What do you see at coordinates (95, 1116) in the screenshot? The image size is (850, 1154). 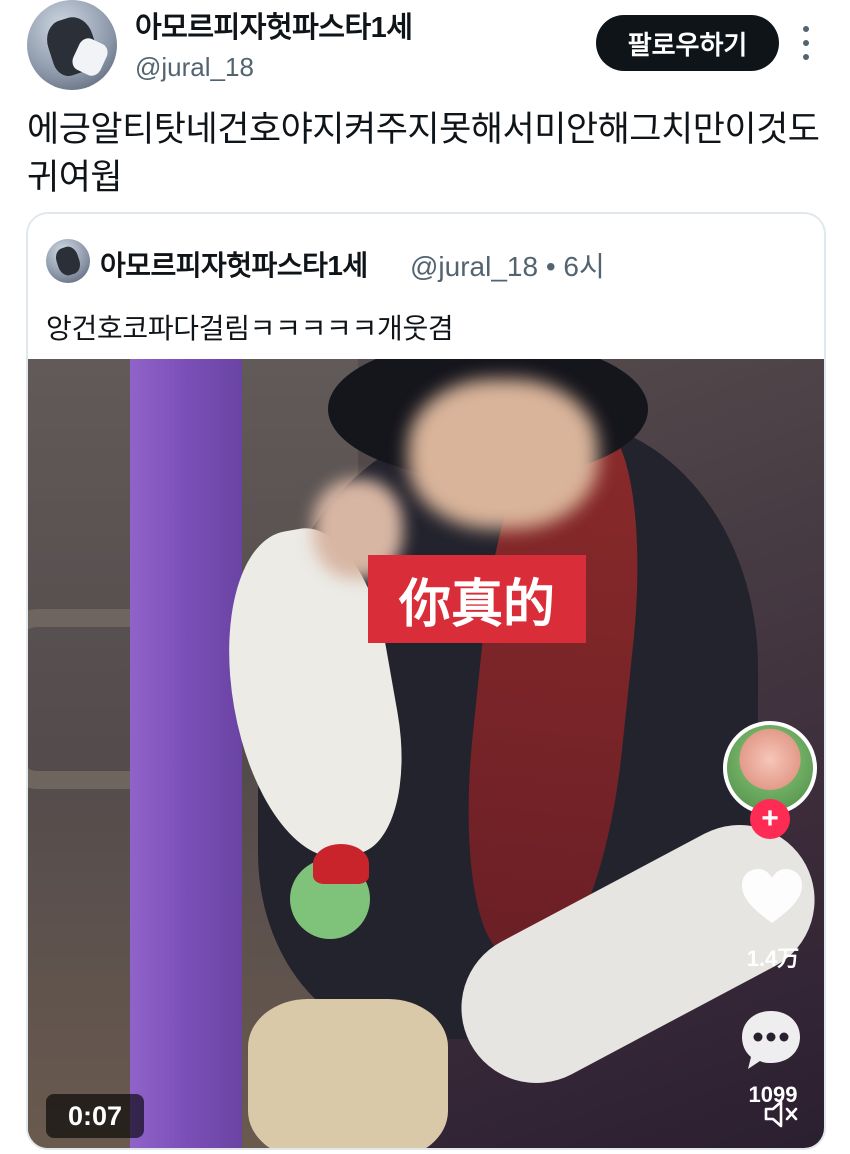 I see `video-duration-badge: 0:07` at bounding box center [95, 1116].